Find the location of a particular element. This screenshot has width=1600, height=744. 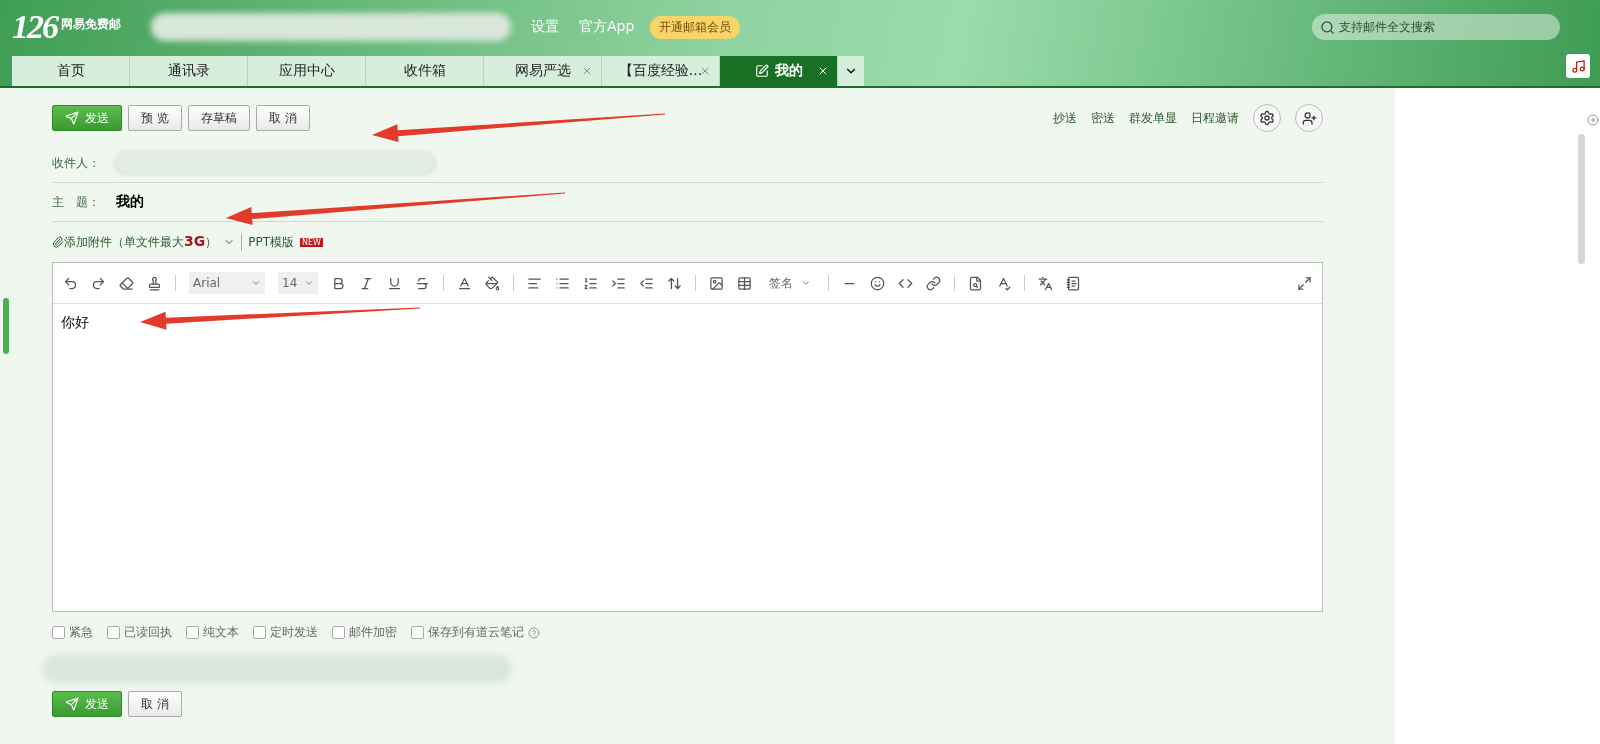

tab: 通讯录 is located at coordinates (189, 71).